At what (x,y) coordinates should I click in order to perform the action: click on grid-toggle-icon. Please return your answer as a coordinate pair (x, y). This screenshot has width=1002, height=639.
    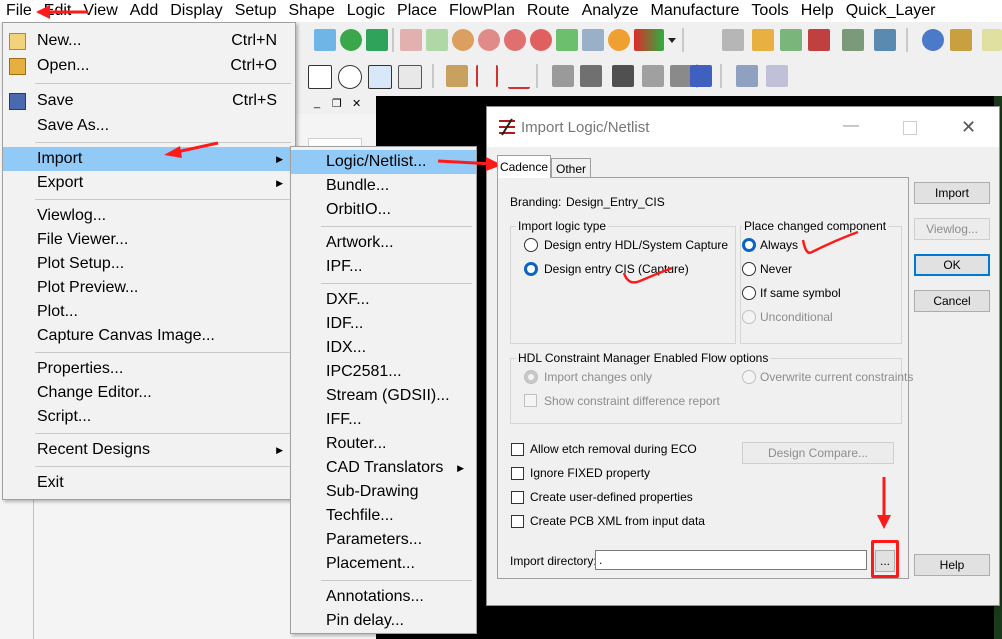
    Looking at the image, I should click on (733, 40).